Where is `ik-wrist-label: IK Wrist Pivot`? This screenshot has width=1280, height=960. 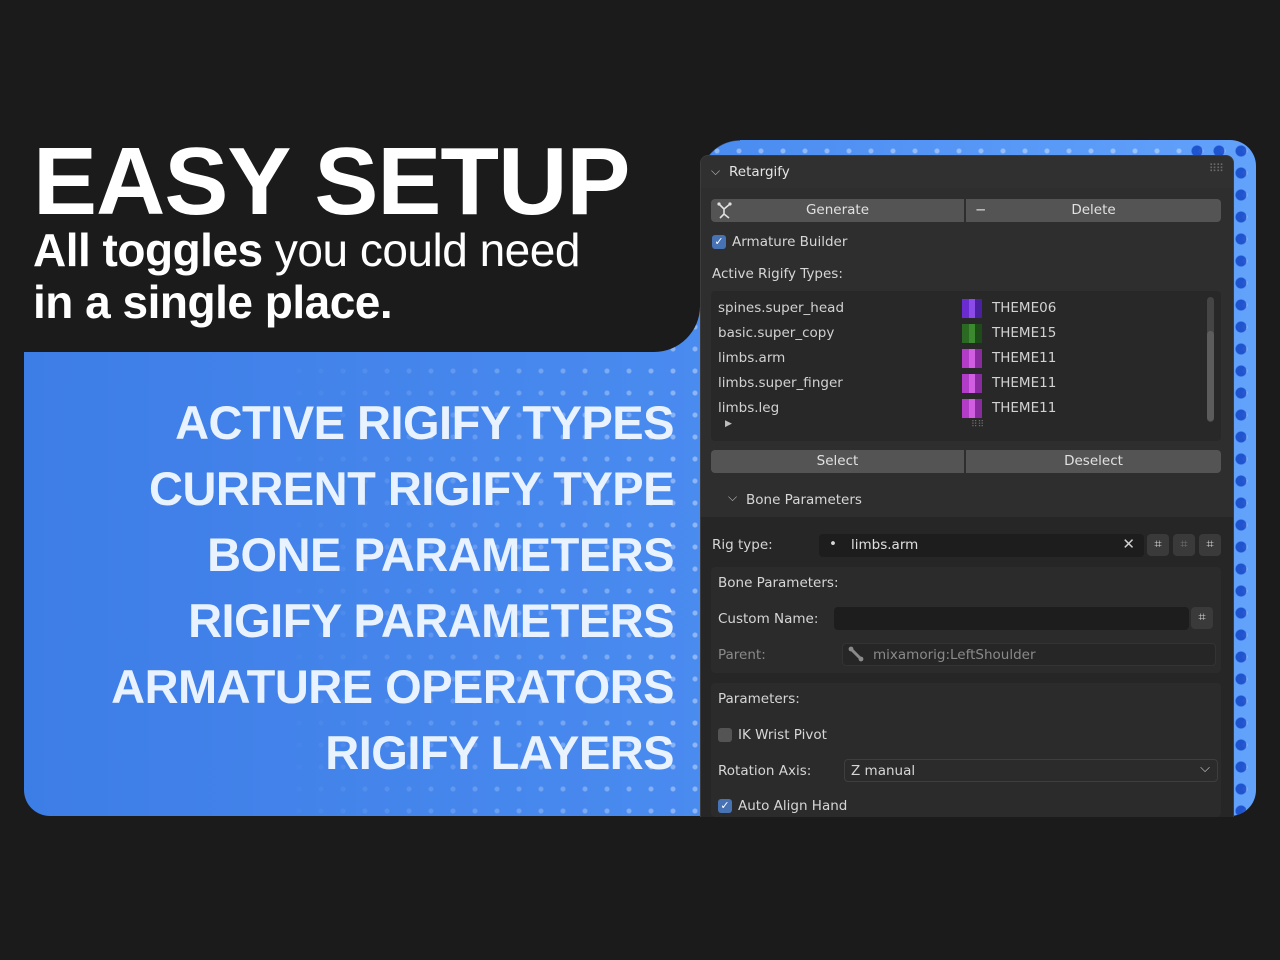 ik-wrist-label: IK Wrist Pivot is located at coordinates (782, 735).